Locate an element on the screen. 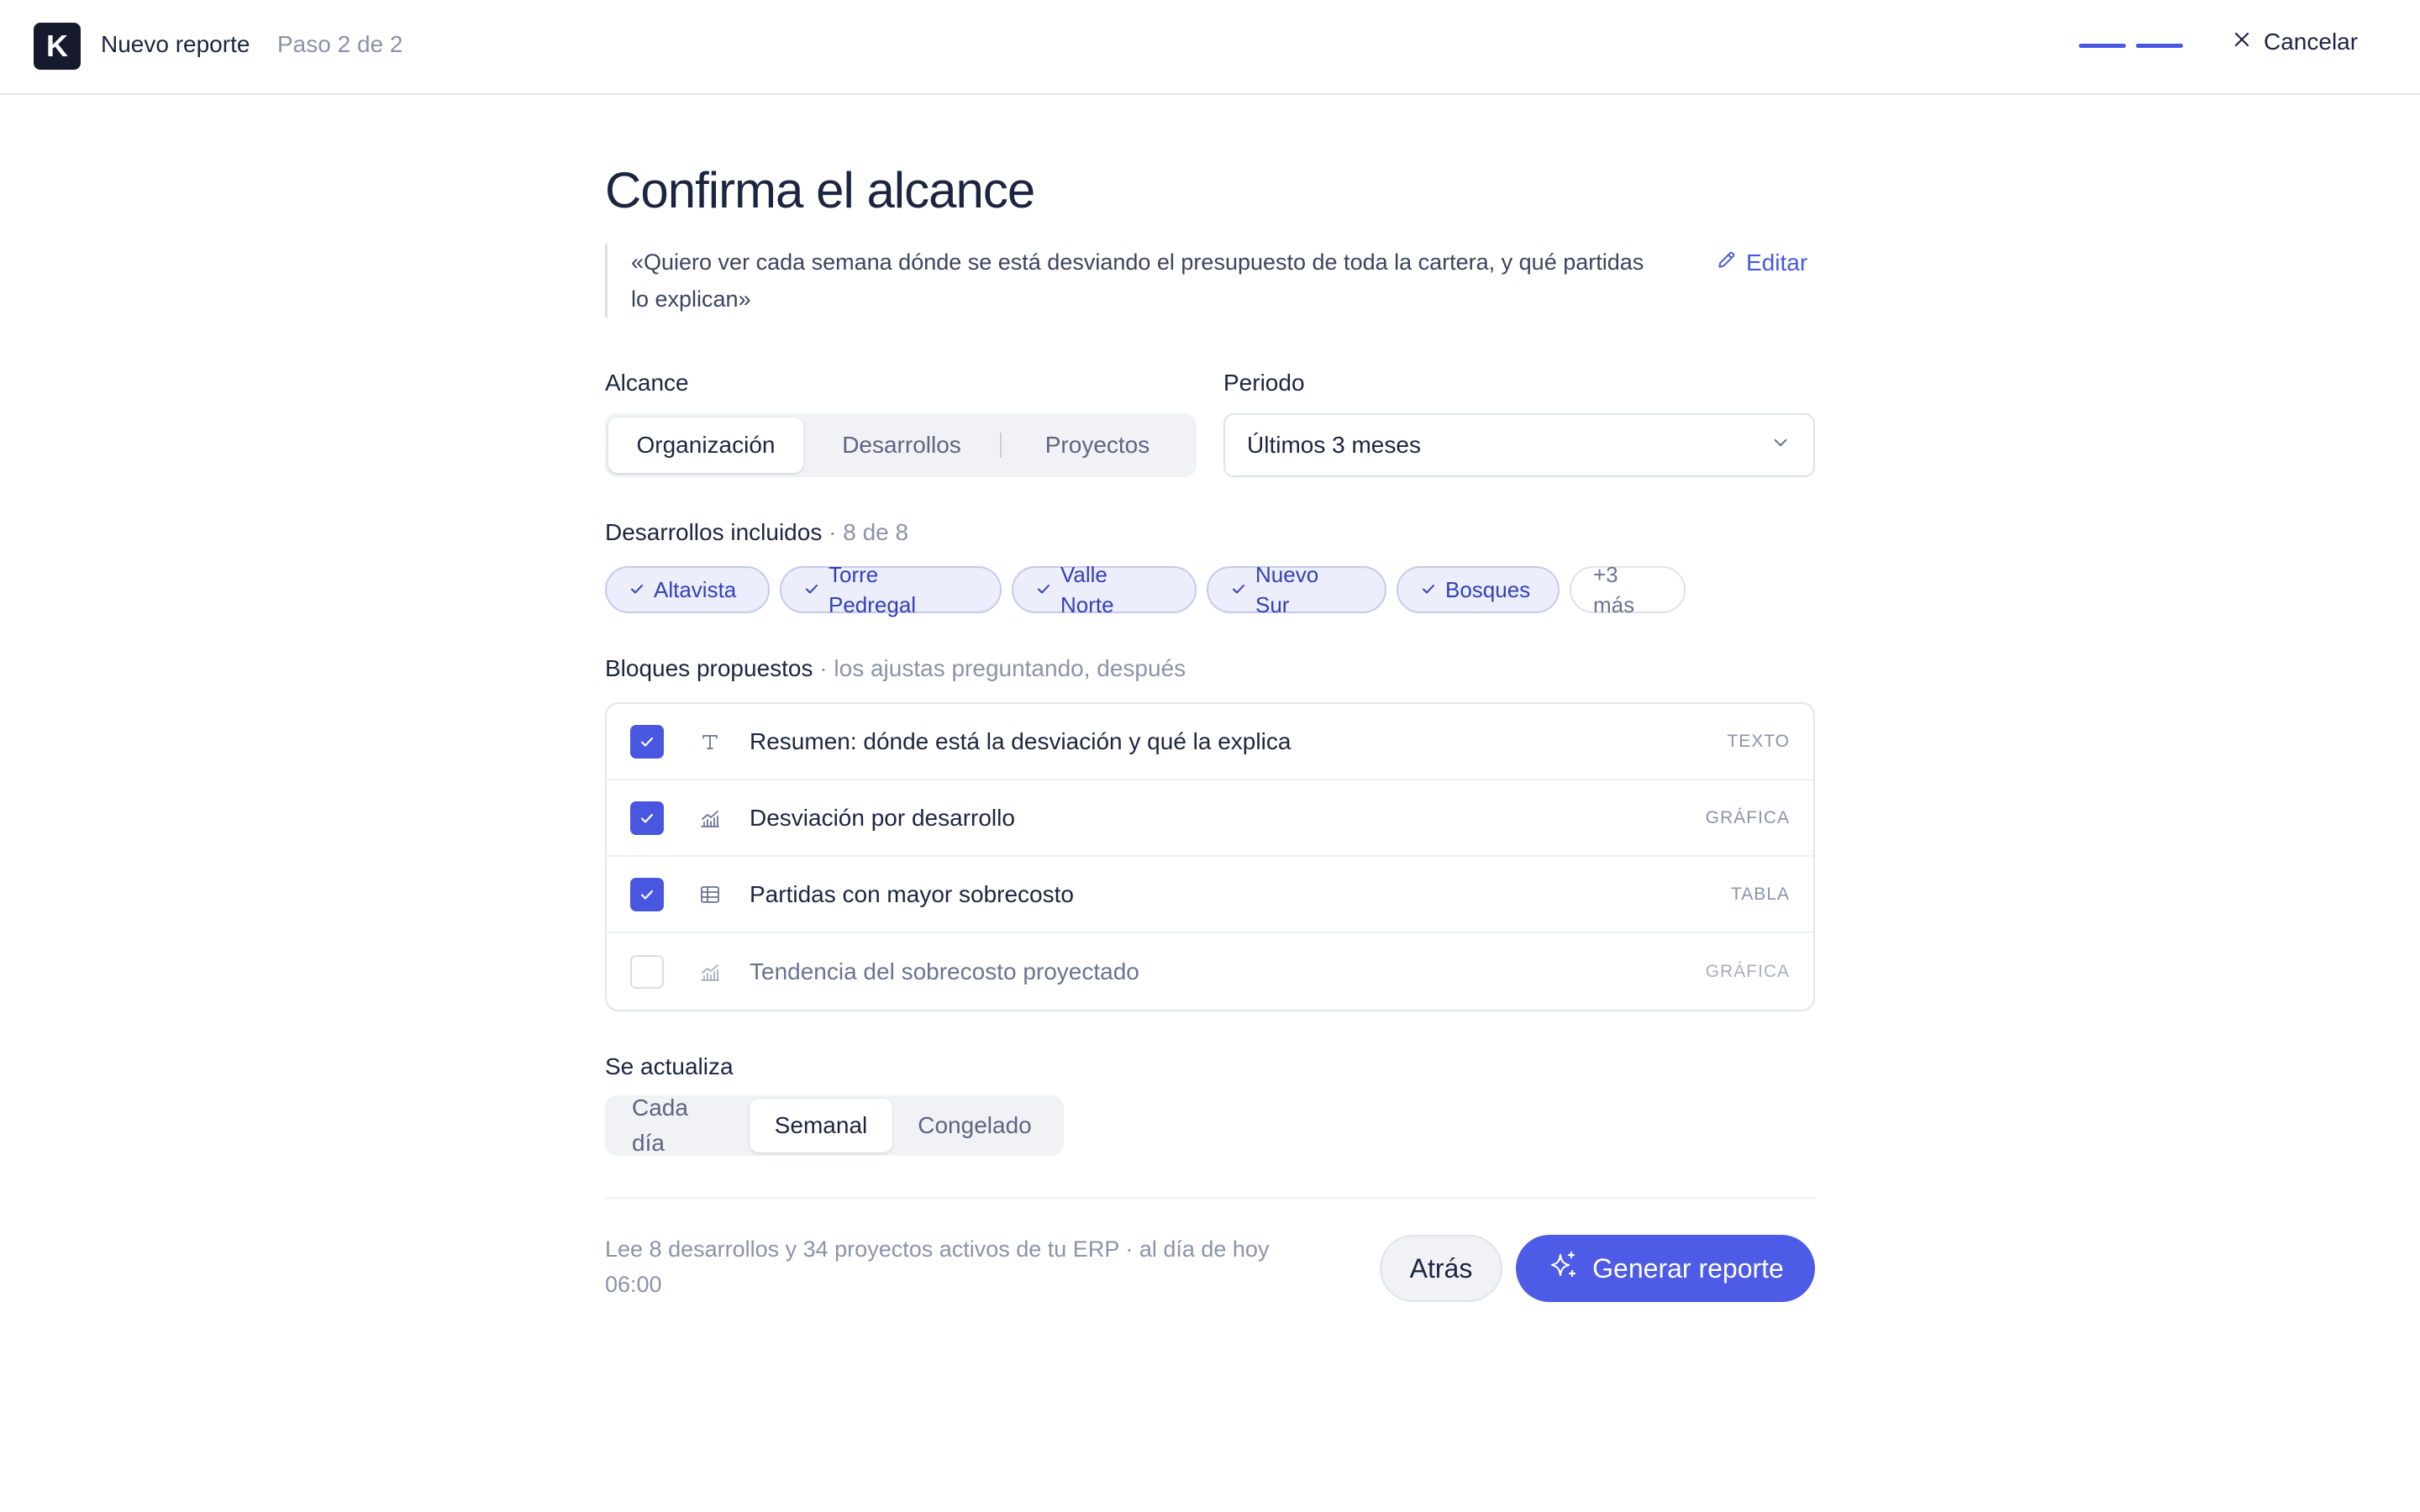 The height and width of the screenshot is (1512, 2420). chip-altavista: Altavista is located at coordinates (688, 589).